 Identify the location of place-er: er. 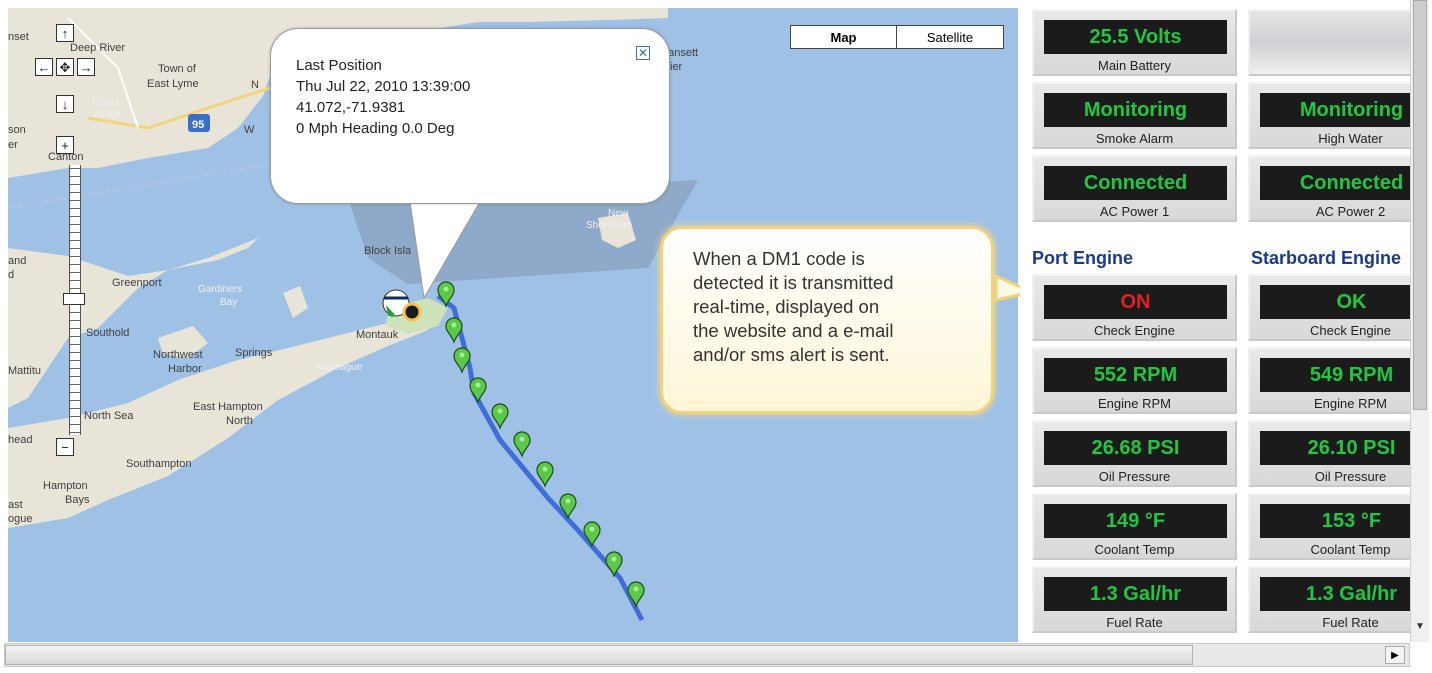
(13, 145).